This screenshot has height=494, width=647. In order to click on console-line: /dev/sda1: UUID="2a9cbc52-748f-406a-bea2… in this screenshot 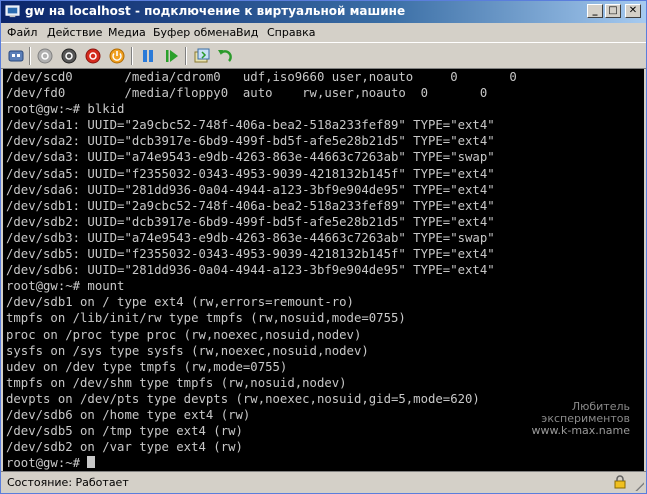, I will do `click(250, 125)`.